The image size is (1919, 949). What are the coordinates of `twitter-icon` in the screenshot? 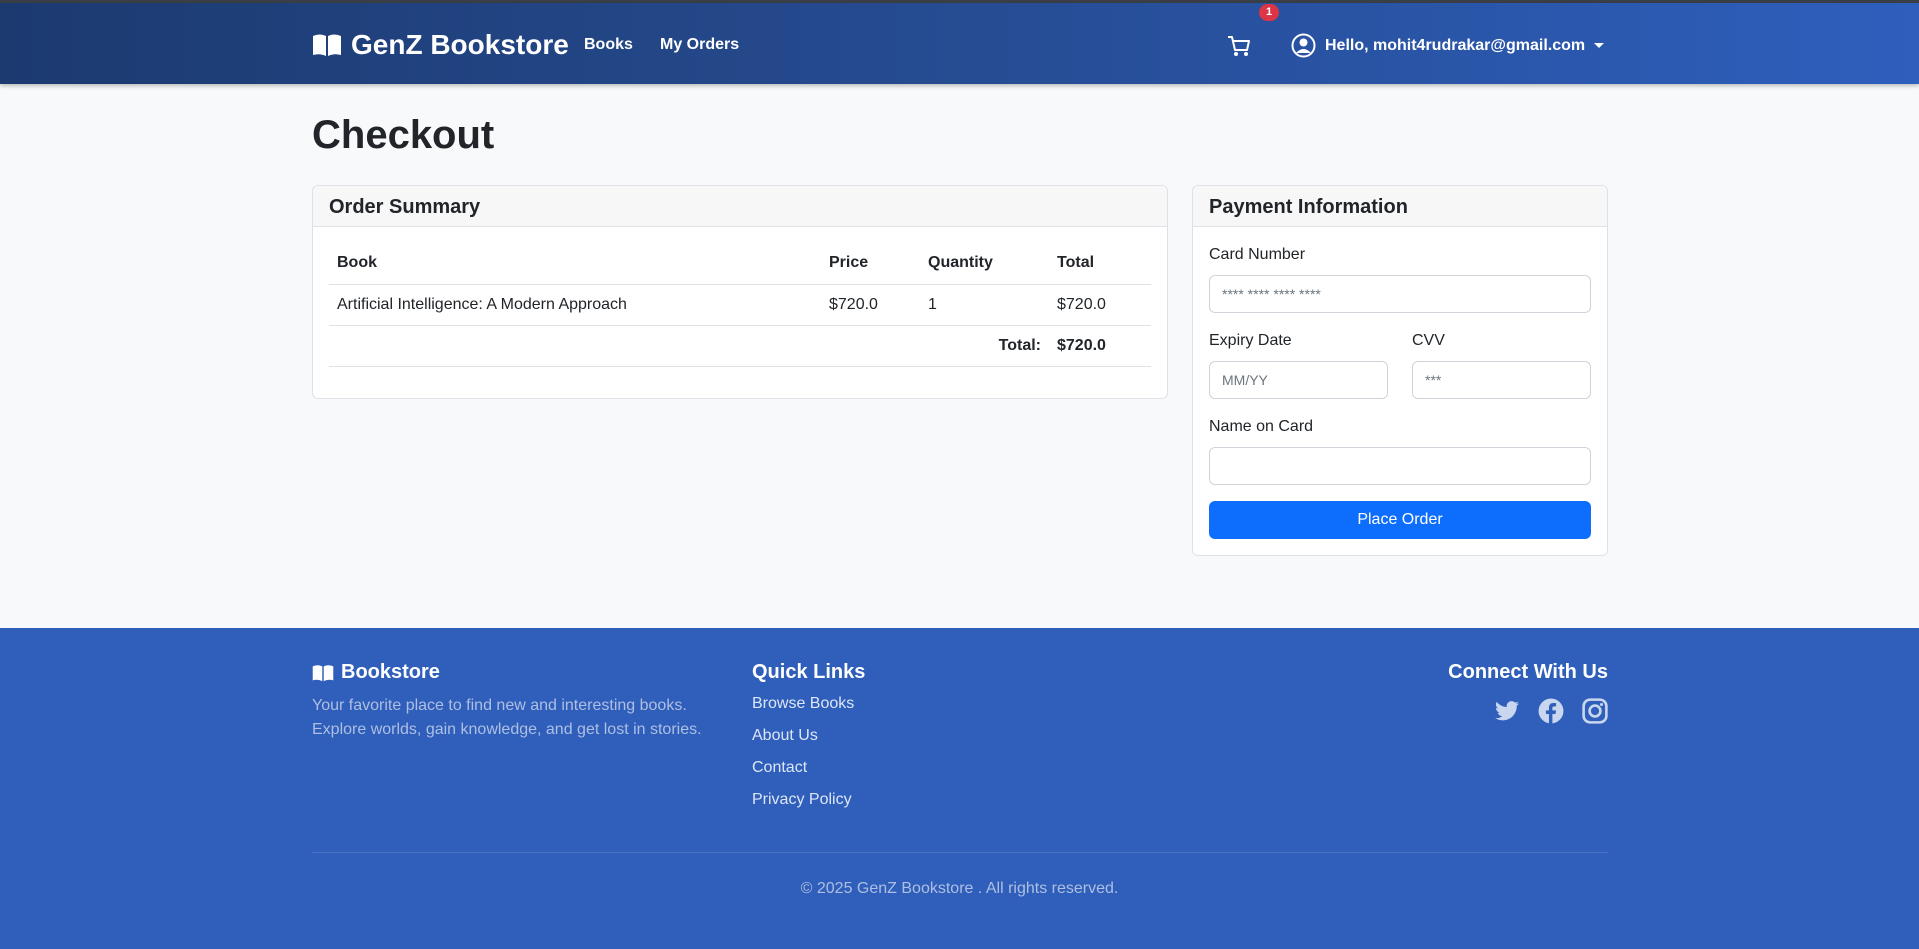 It's located at (1507, 711).